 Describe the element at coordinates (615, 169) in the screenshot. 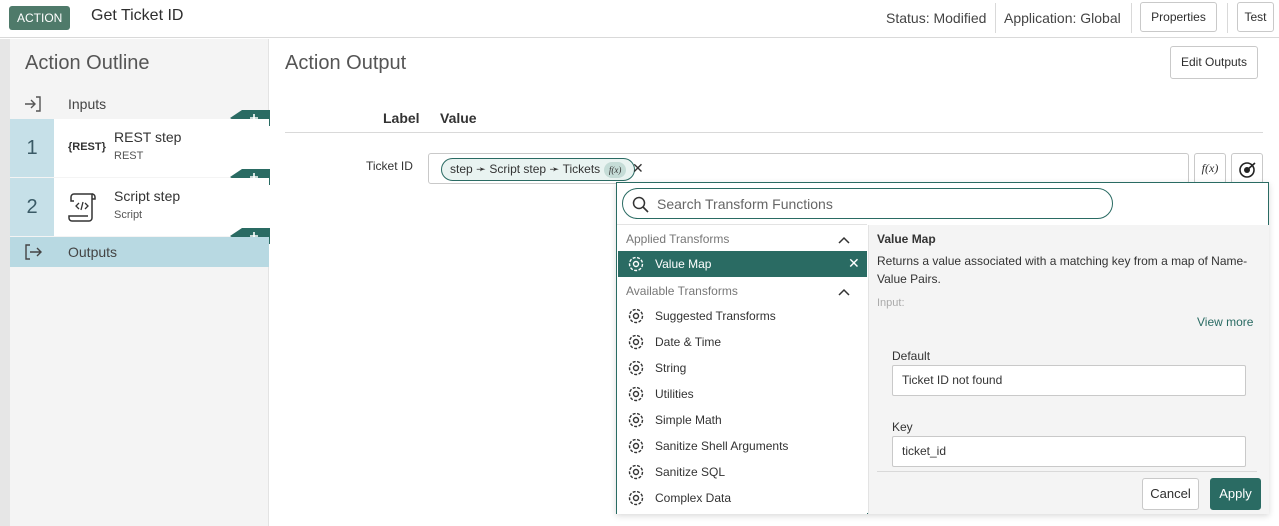

I see `fx-icon: f(x)` at that location.